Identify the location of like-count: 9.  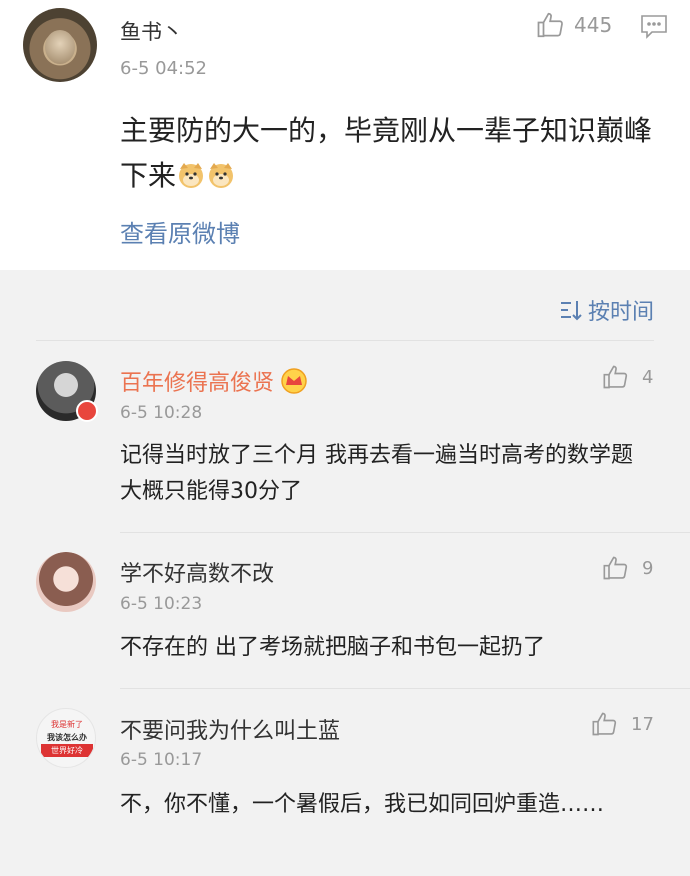
(648, 568).